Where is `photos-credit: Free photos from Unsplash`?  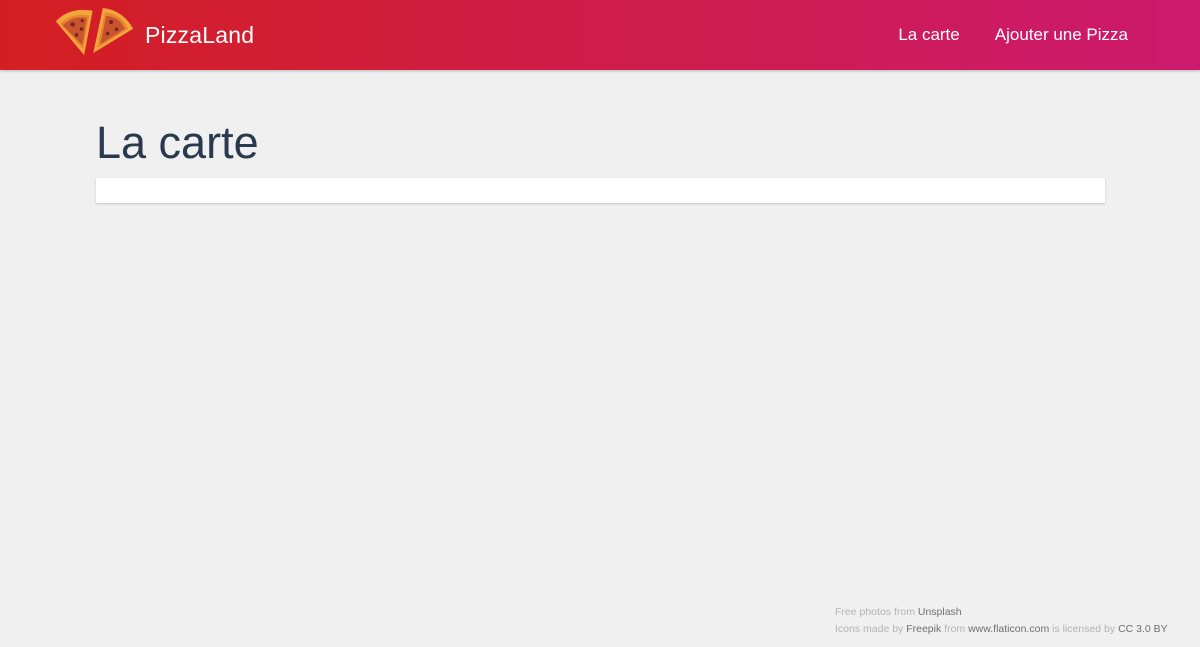
photos-credit: Free photos from Unsplash is located at coordinates (1015, 612).